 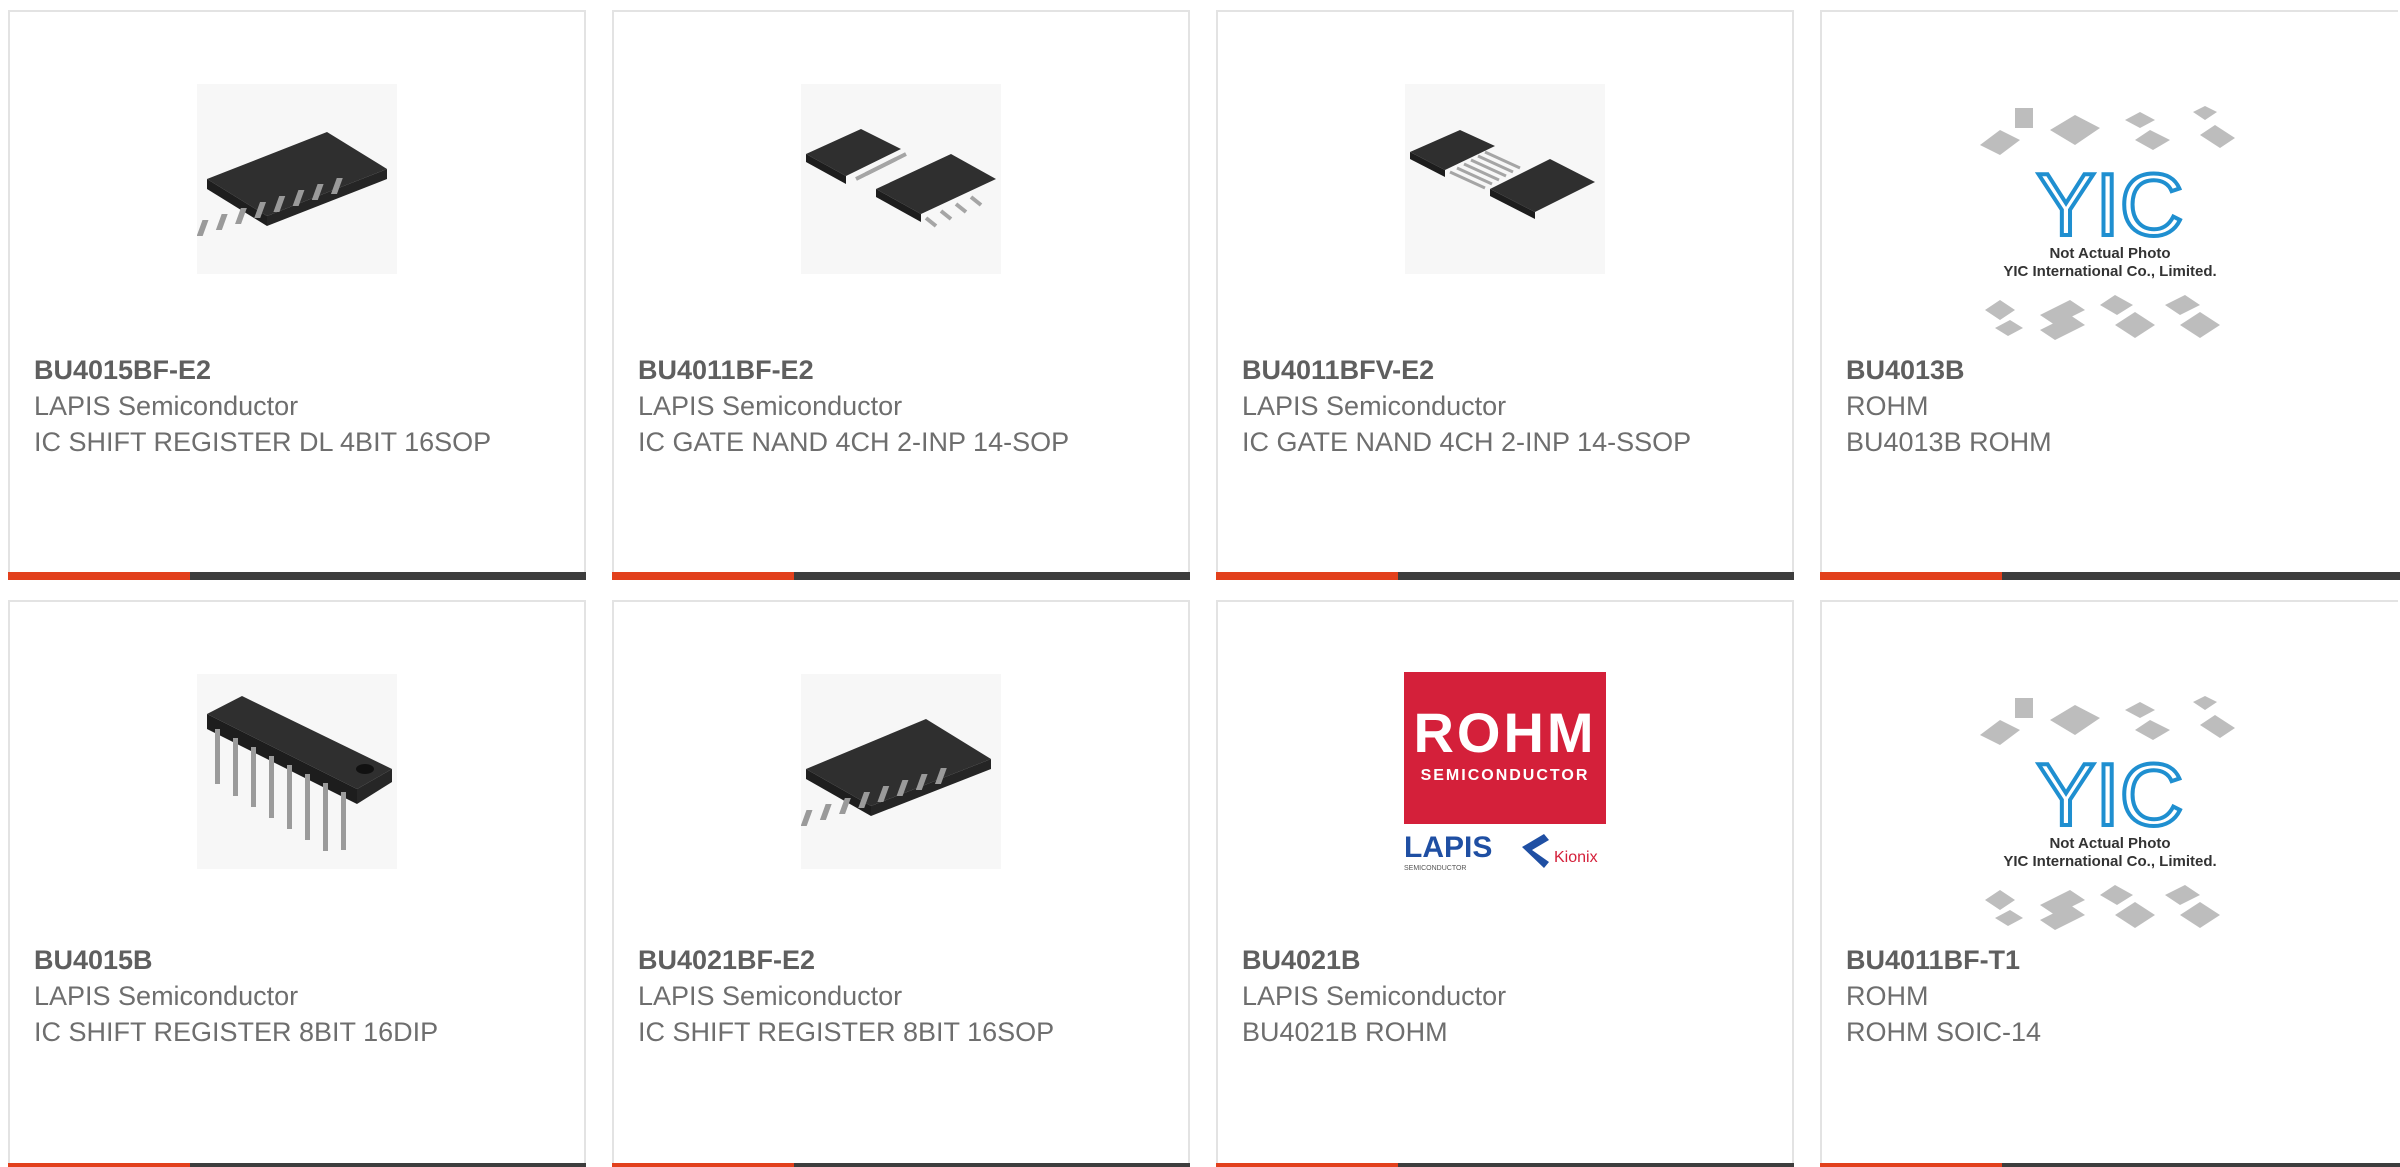 What do you see at coordinates (1576, 857) in the screenshot?
I see `logo-kionix-text: Kionix` at bounding box center [1576, 857].